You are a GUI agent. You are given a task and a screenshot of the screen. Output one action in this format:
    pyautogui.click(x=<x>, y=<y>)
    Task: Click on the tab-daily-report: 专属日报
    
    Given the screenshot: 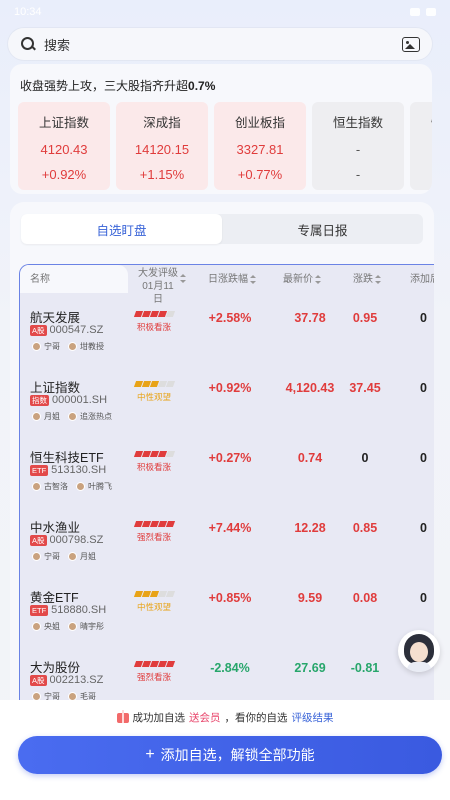 What is the action you would take?
    pyautogui.click(x=322, y=229)
    